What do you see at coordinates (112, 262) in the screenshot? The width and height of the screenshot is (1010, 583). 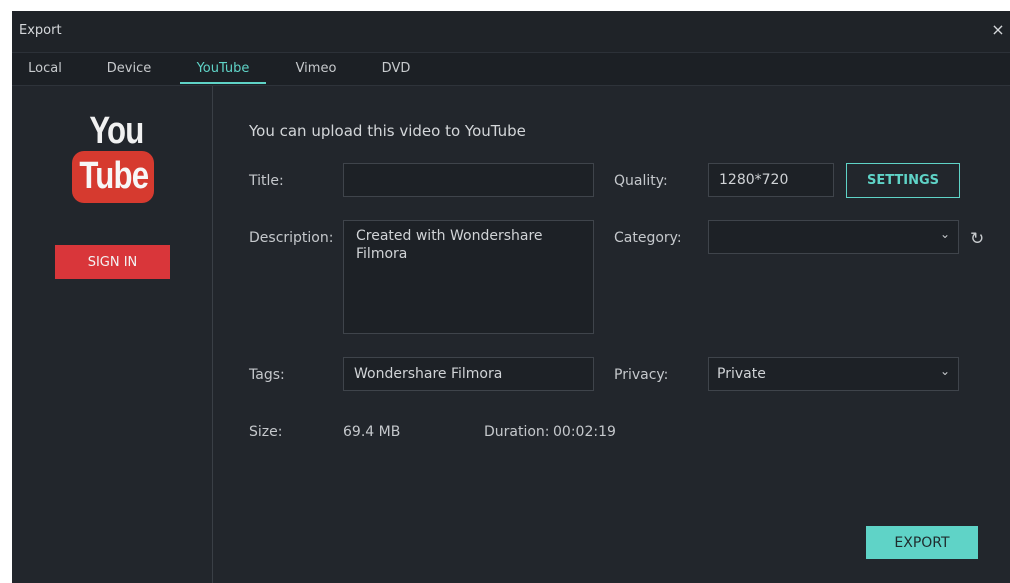 I see `sign-in-button: SIGN IN` at bounding box center [112, 262].